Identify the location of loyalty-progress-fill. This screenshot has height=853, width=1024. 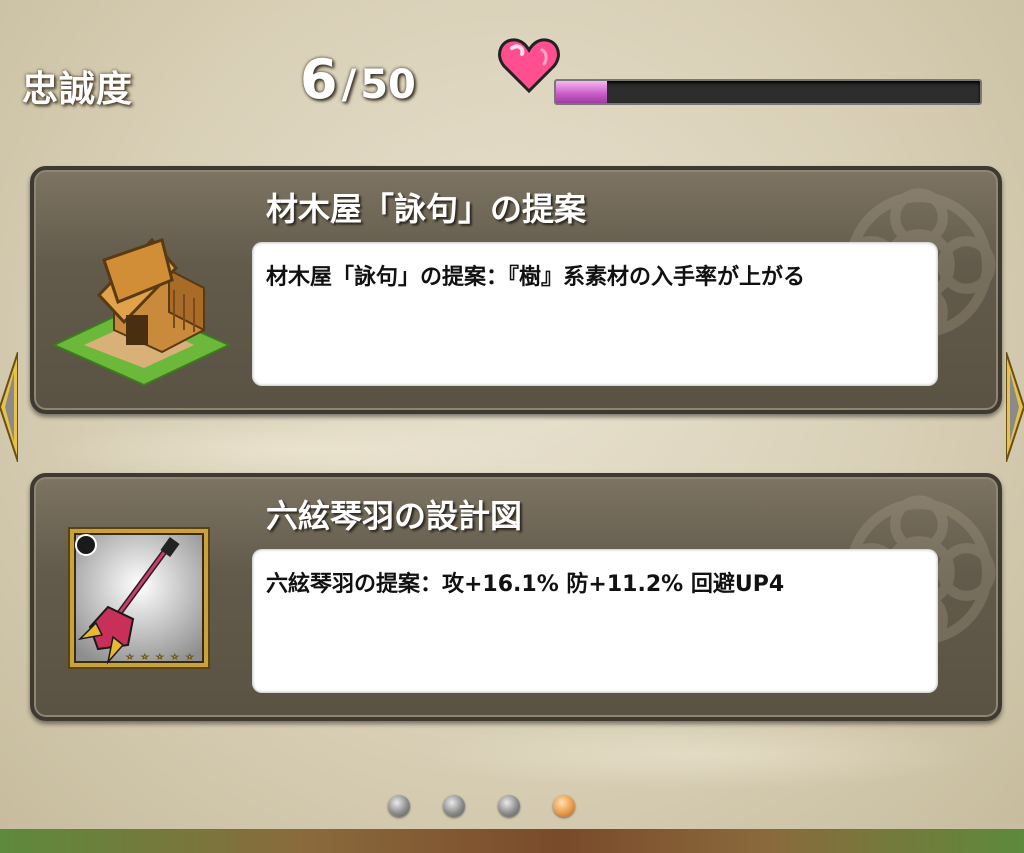
(581, 92).